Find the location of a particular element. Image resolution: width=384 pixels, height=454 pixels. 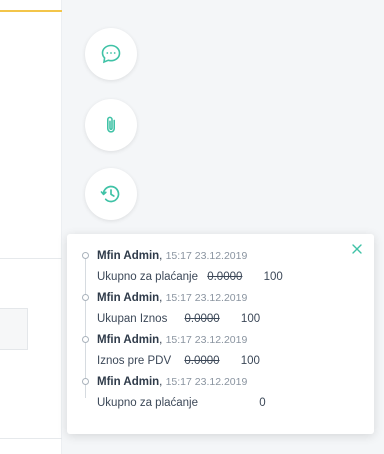

history-timeline is located at coordinates (85, 326).